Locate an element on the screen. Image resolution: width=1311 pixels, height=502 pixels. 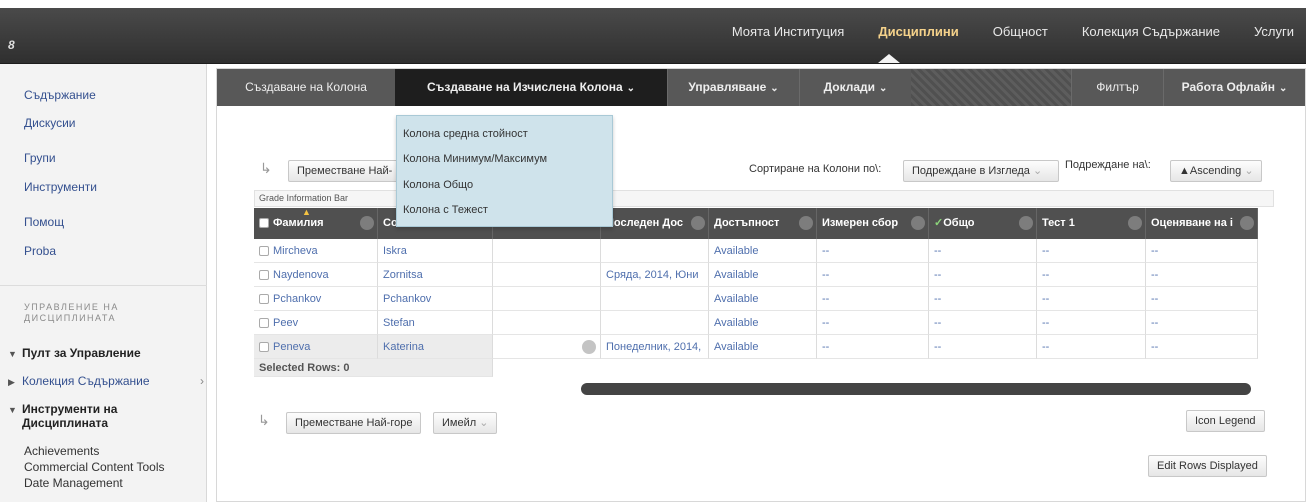
icon-legend-button: Icon Legend is located at coordinates (1225, 421).